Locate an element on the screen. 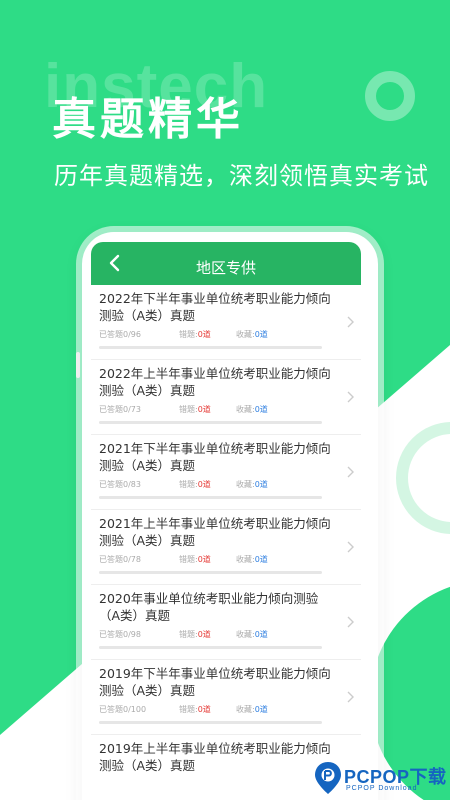 Image resolution: width=450 pixels, height=800 pixels. answered-count: 已答题0/83 is located at coordinates (120, 484).